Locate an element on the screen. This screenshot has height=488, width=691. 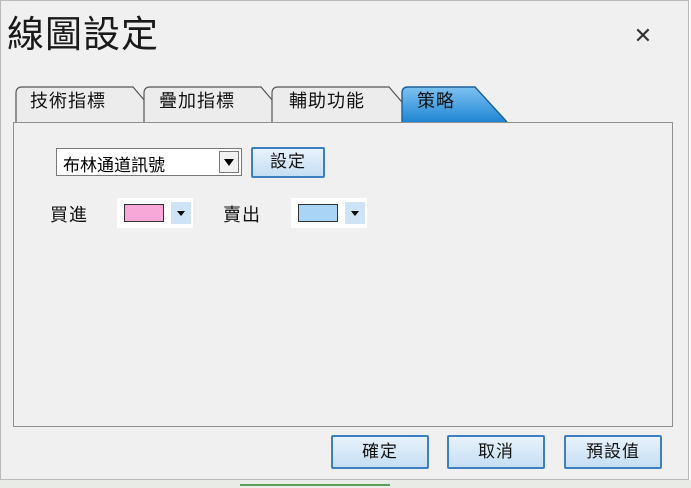
restore-defaults-button: 預設值 is located at coordinates (613, 452).